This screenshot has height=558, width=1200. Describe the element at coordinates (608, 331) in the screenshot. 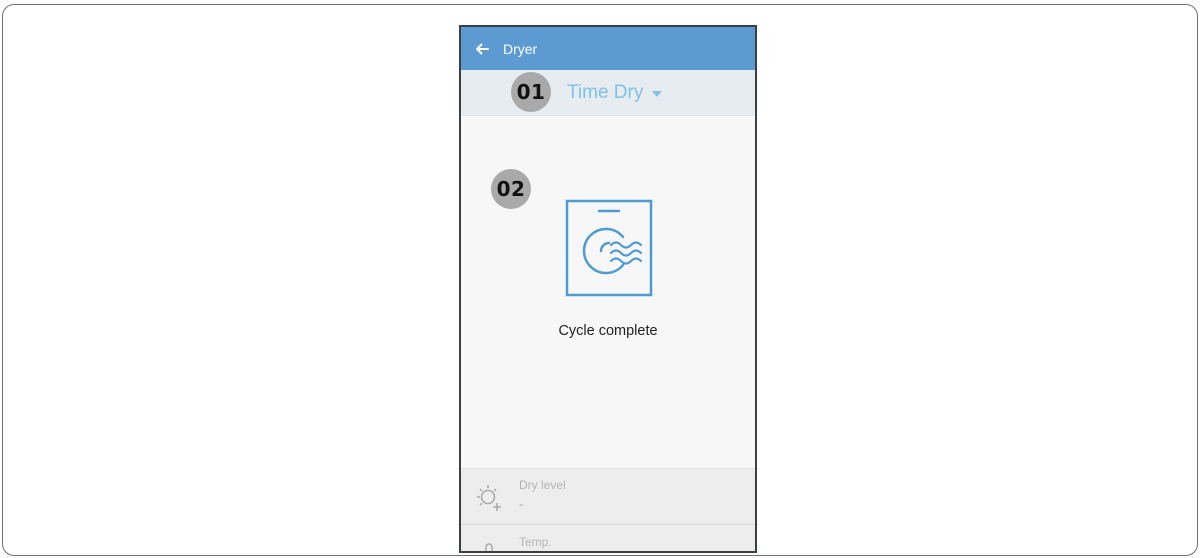

I see `cycle-status-text: Cycle complete` at that location.